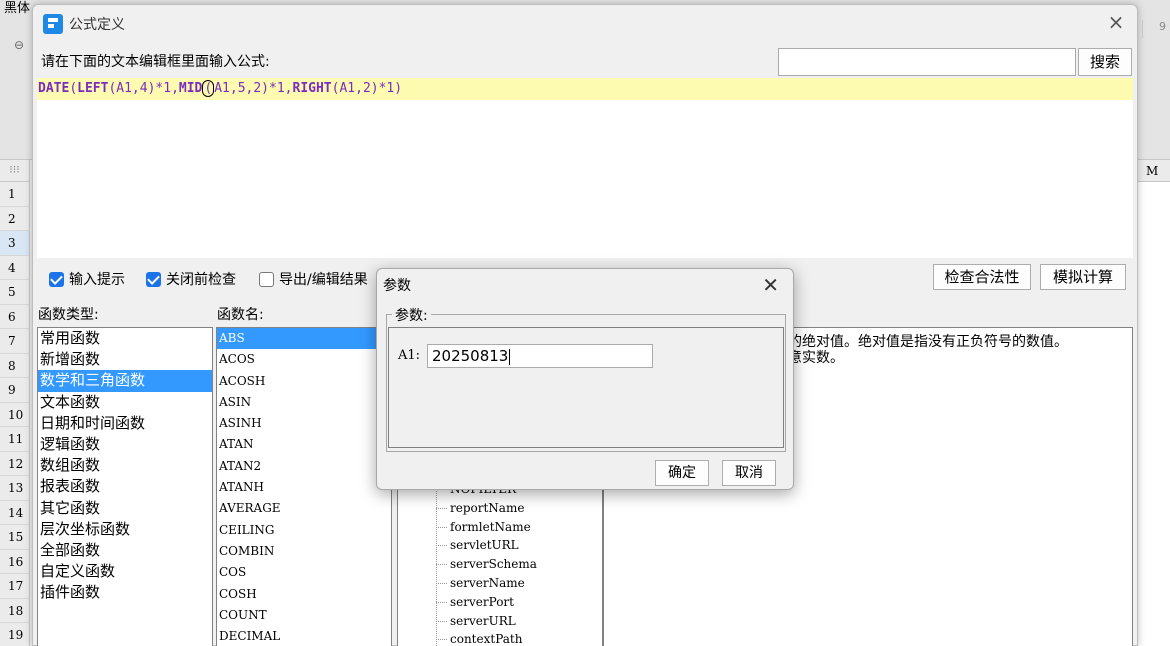 The width and height of the screenshot is (1170, 646). Describe the element at coordinates (500, 564) in the screenshot. I see `tree-item: serverSchema` at that location.